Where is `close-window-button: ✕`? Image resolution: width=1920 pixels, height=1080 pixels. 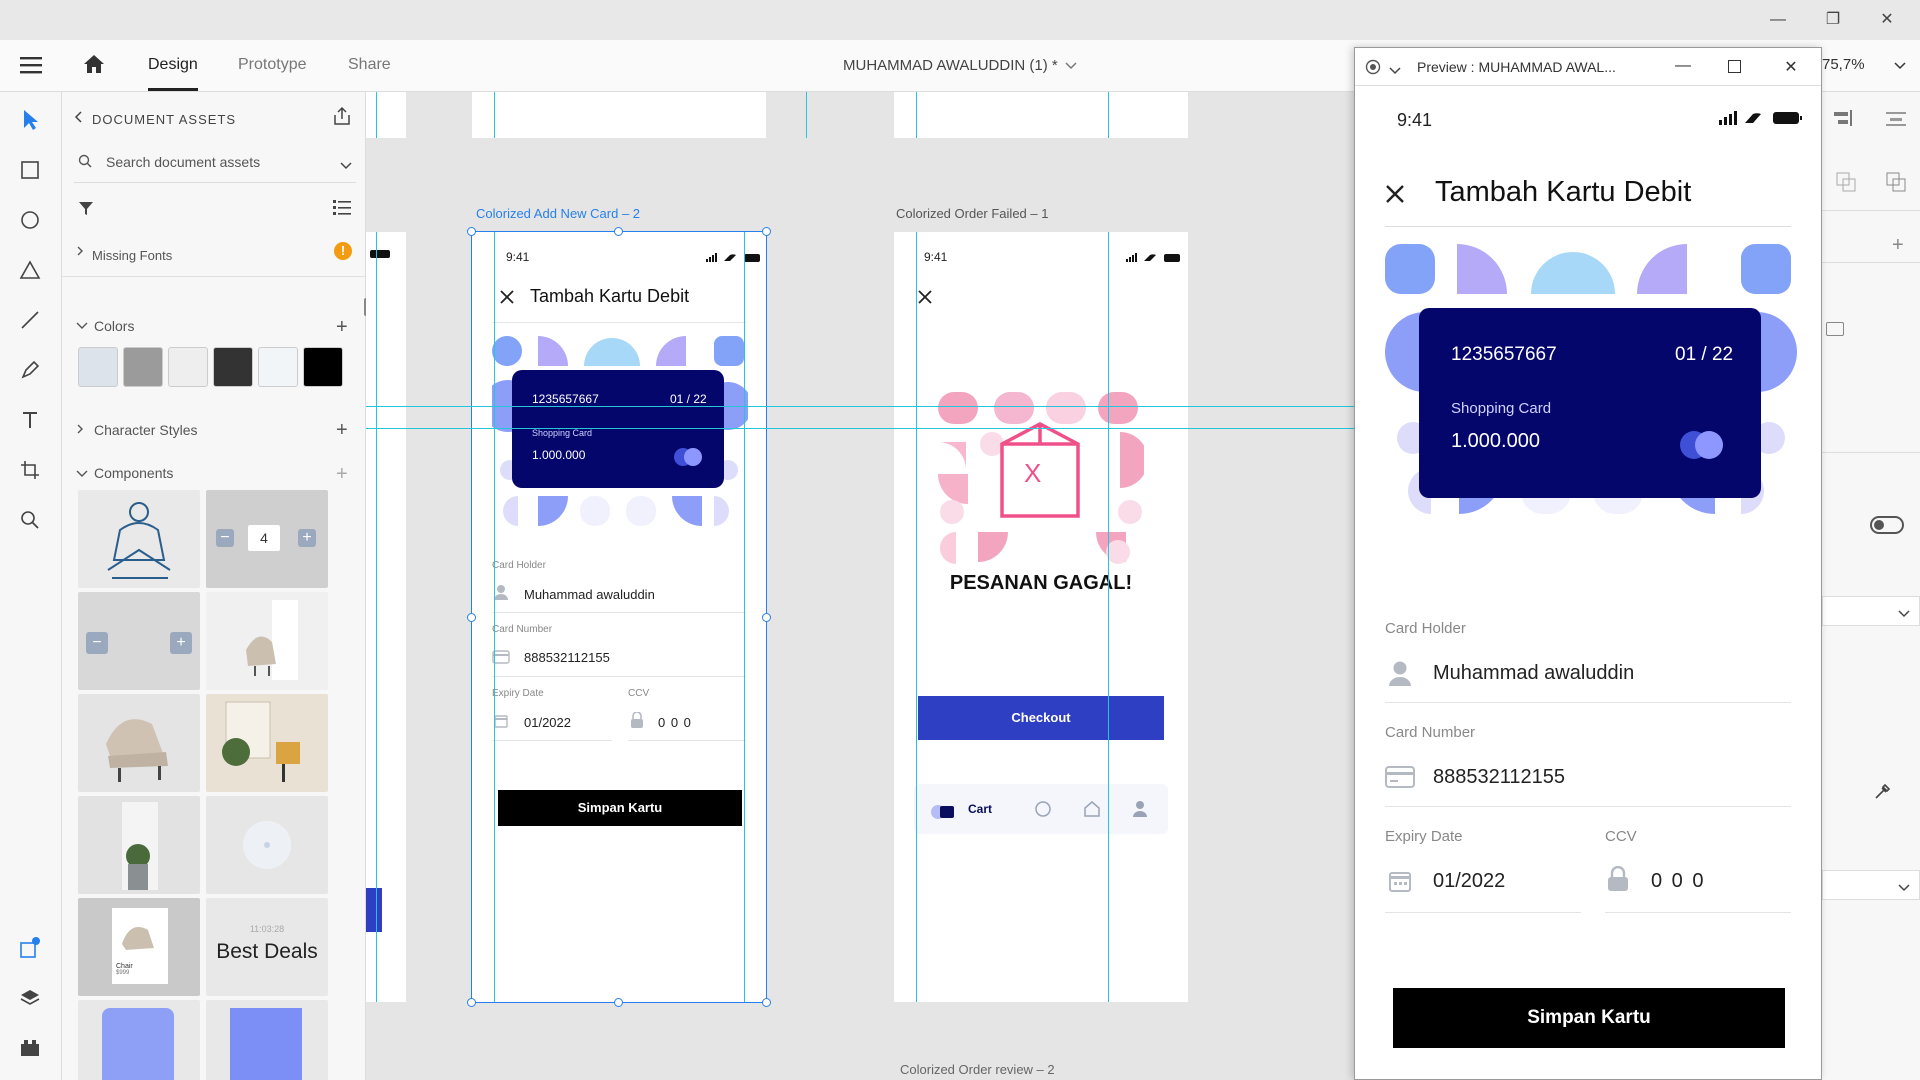
close-window-button: ✕ is located at coordinates (1887, 20).